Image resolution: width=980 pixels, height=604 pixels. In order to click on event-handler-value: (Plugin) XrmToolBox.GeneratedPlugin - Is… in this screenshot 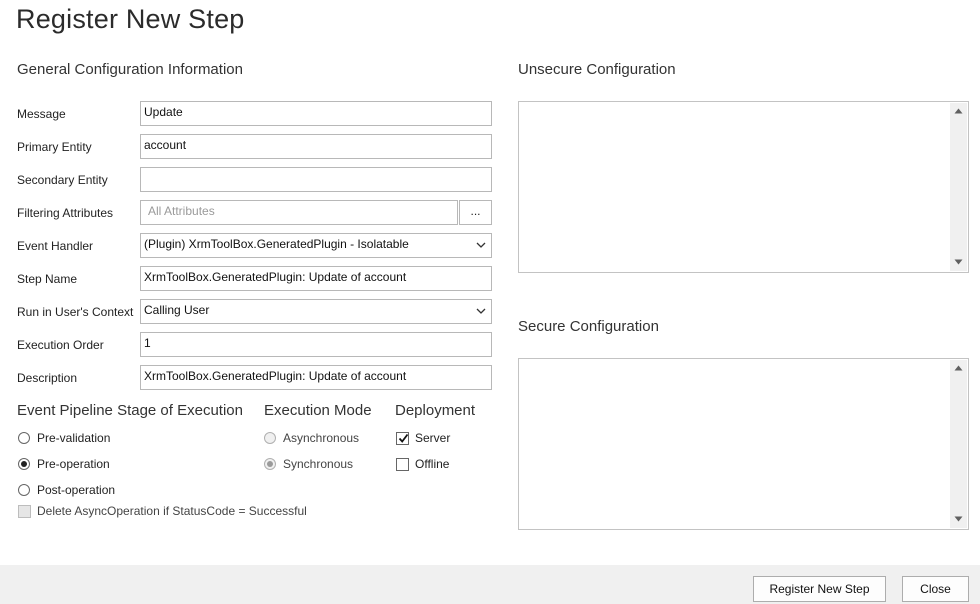, I will do `click(276, 244)`.